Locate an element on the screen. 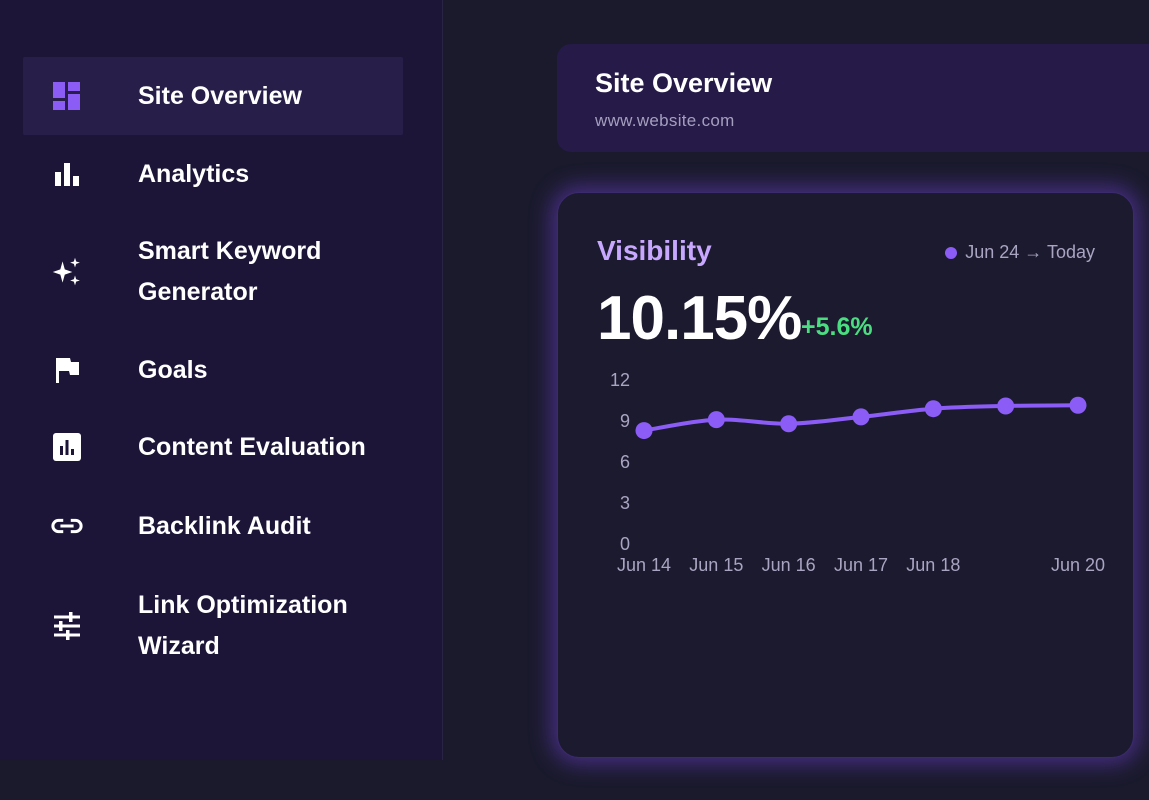 The width and height of the screenshot is (1149, 800). dashboard-icon is located at coordinates (67, 96).